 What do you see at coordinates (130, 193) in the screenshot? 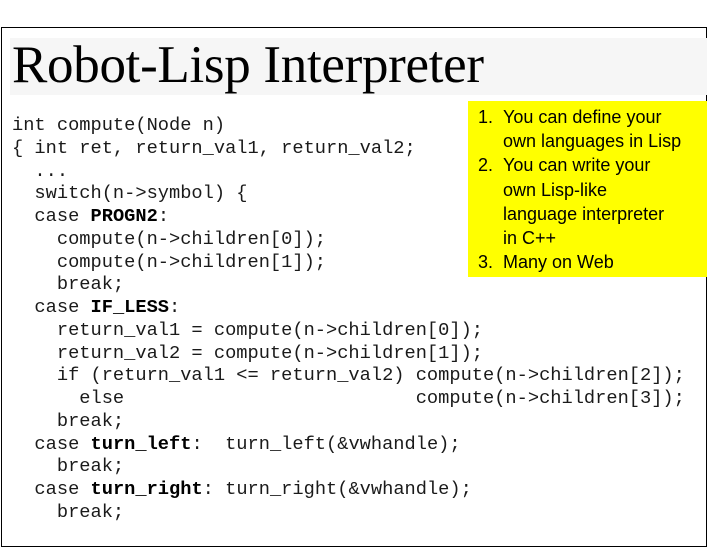
I see `code-text: switch(n->symbol) {` at bounding box center [130, 193].